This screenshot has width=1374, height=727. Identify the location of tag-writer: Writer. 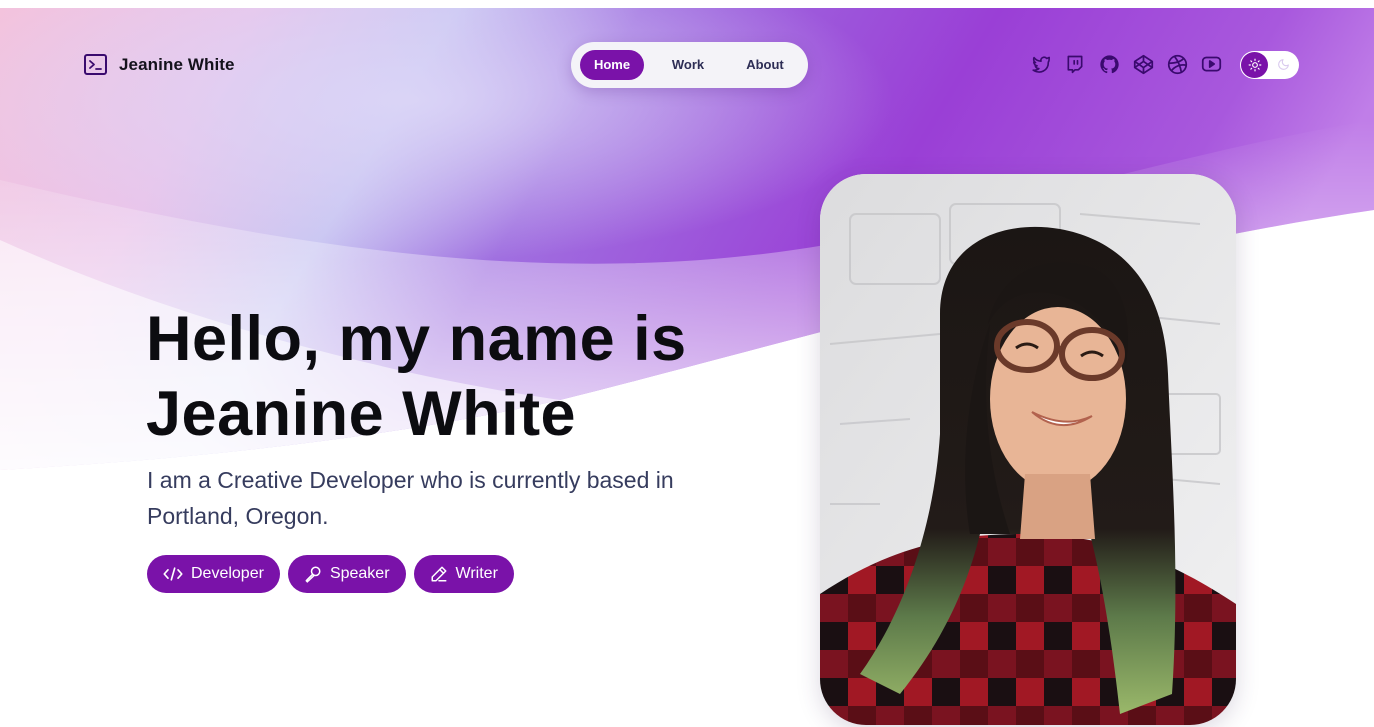
(463, 574).